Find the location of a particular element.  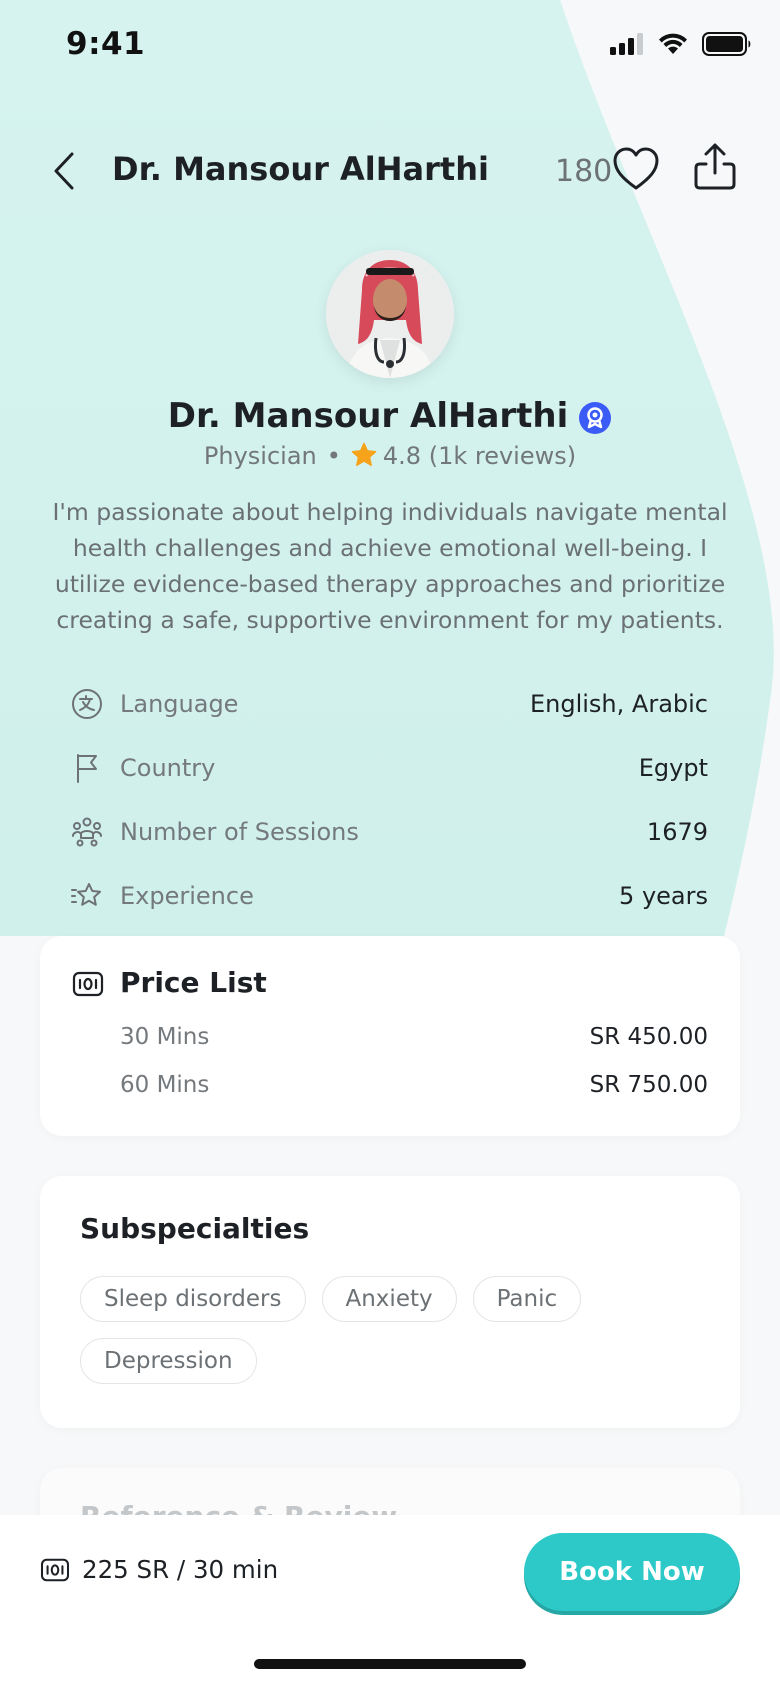

info-row-country: Country Egypt is located at coordinates (389, 768).